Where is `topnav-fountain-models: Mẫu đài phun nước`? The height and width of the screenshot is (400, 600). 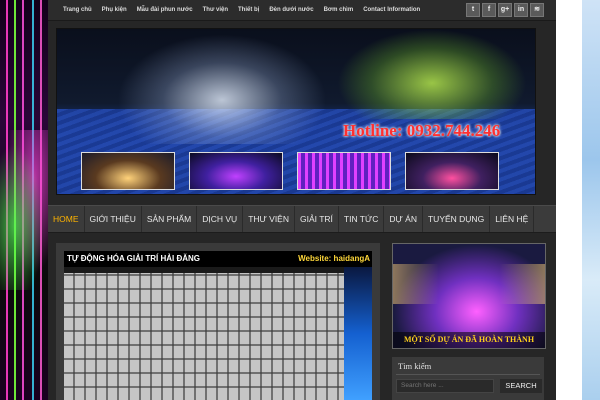
topnav-fountain-models: Mẫu đài phun nước is located at coordinates (165, 10).